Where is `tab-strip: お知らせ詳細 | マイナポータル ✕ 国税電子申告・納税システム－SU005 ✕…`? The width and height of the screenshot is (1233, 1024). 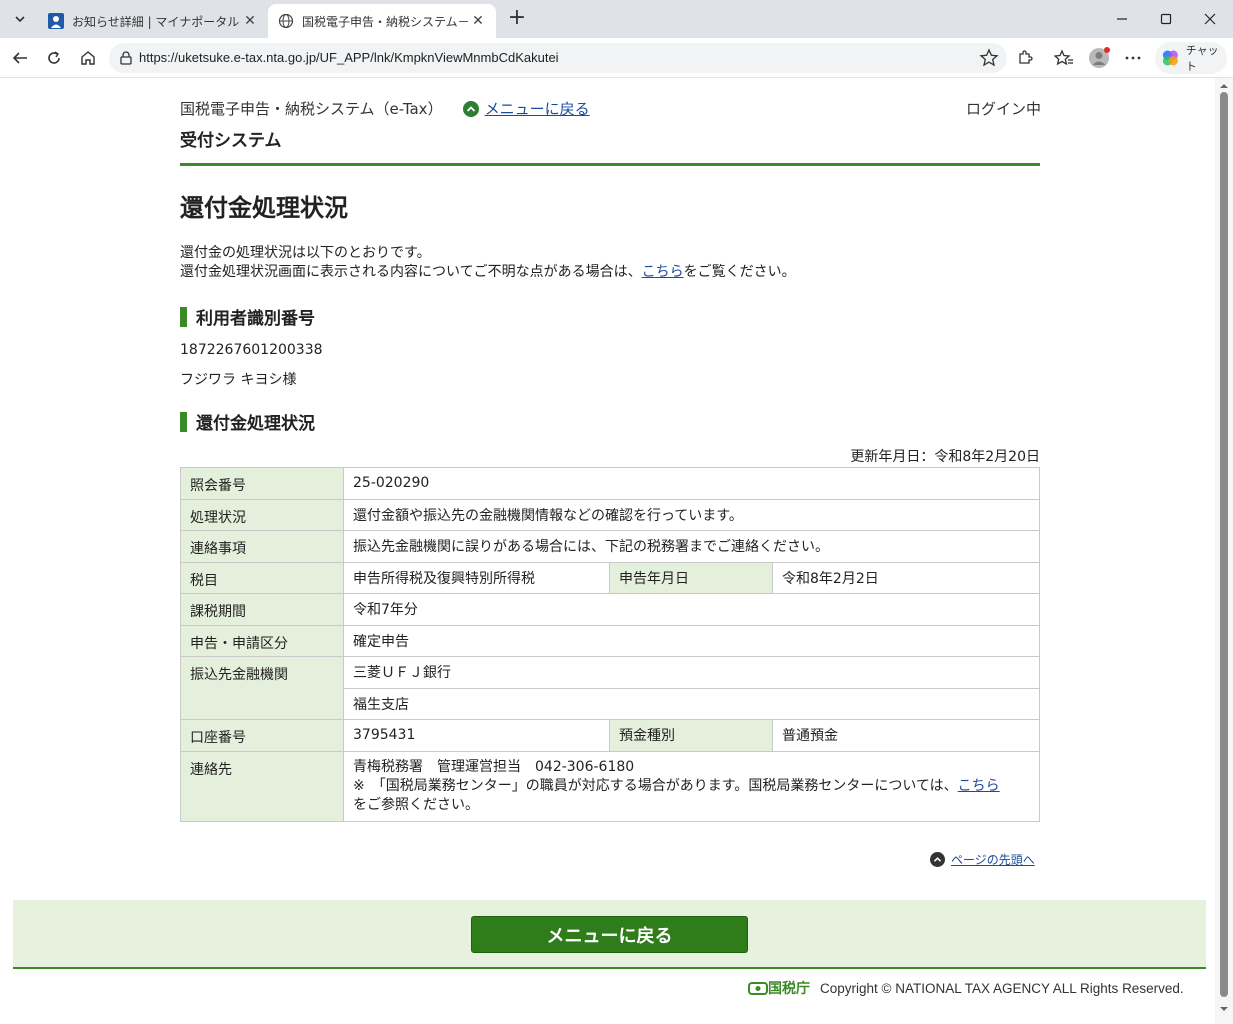 tab-strip: お知らせ詳細 | マイナポータル ✕ 国税電子申告・納税システム－SU005 ✕… is located at coordinates (616, 19).